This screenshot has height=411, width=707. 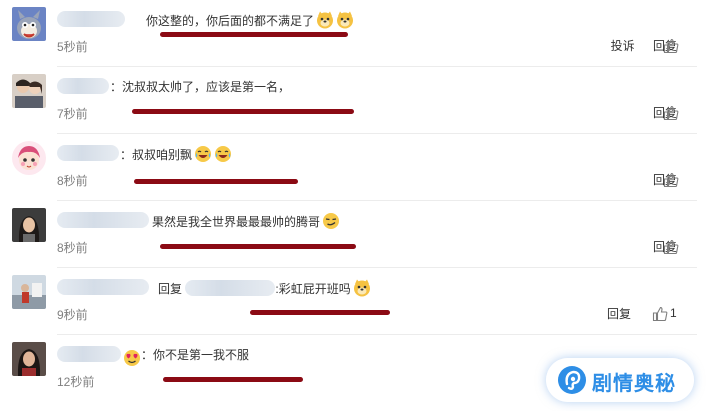 I want to click on dark-hair-person-avatar-icon, so click(x=29, y=359).